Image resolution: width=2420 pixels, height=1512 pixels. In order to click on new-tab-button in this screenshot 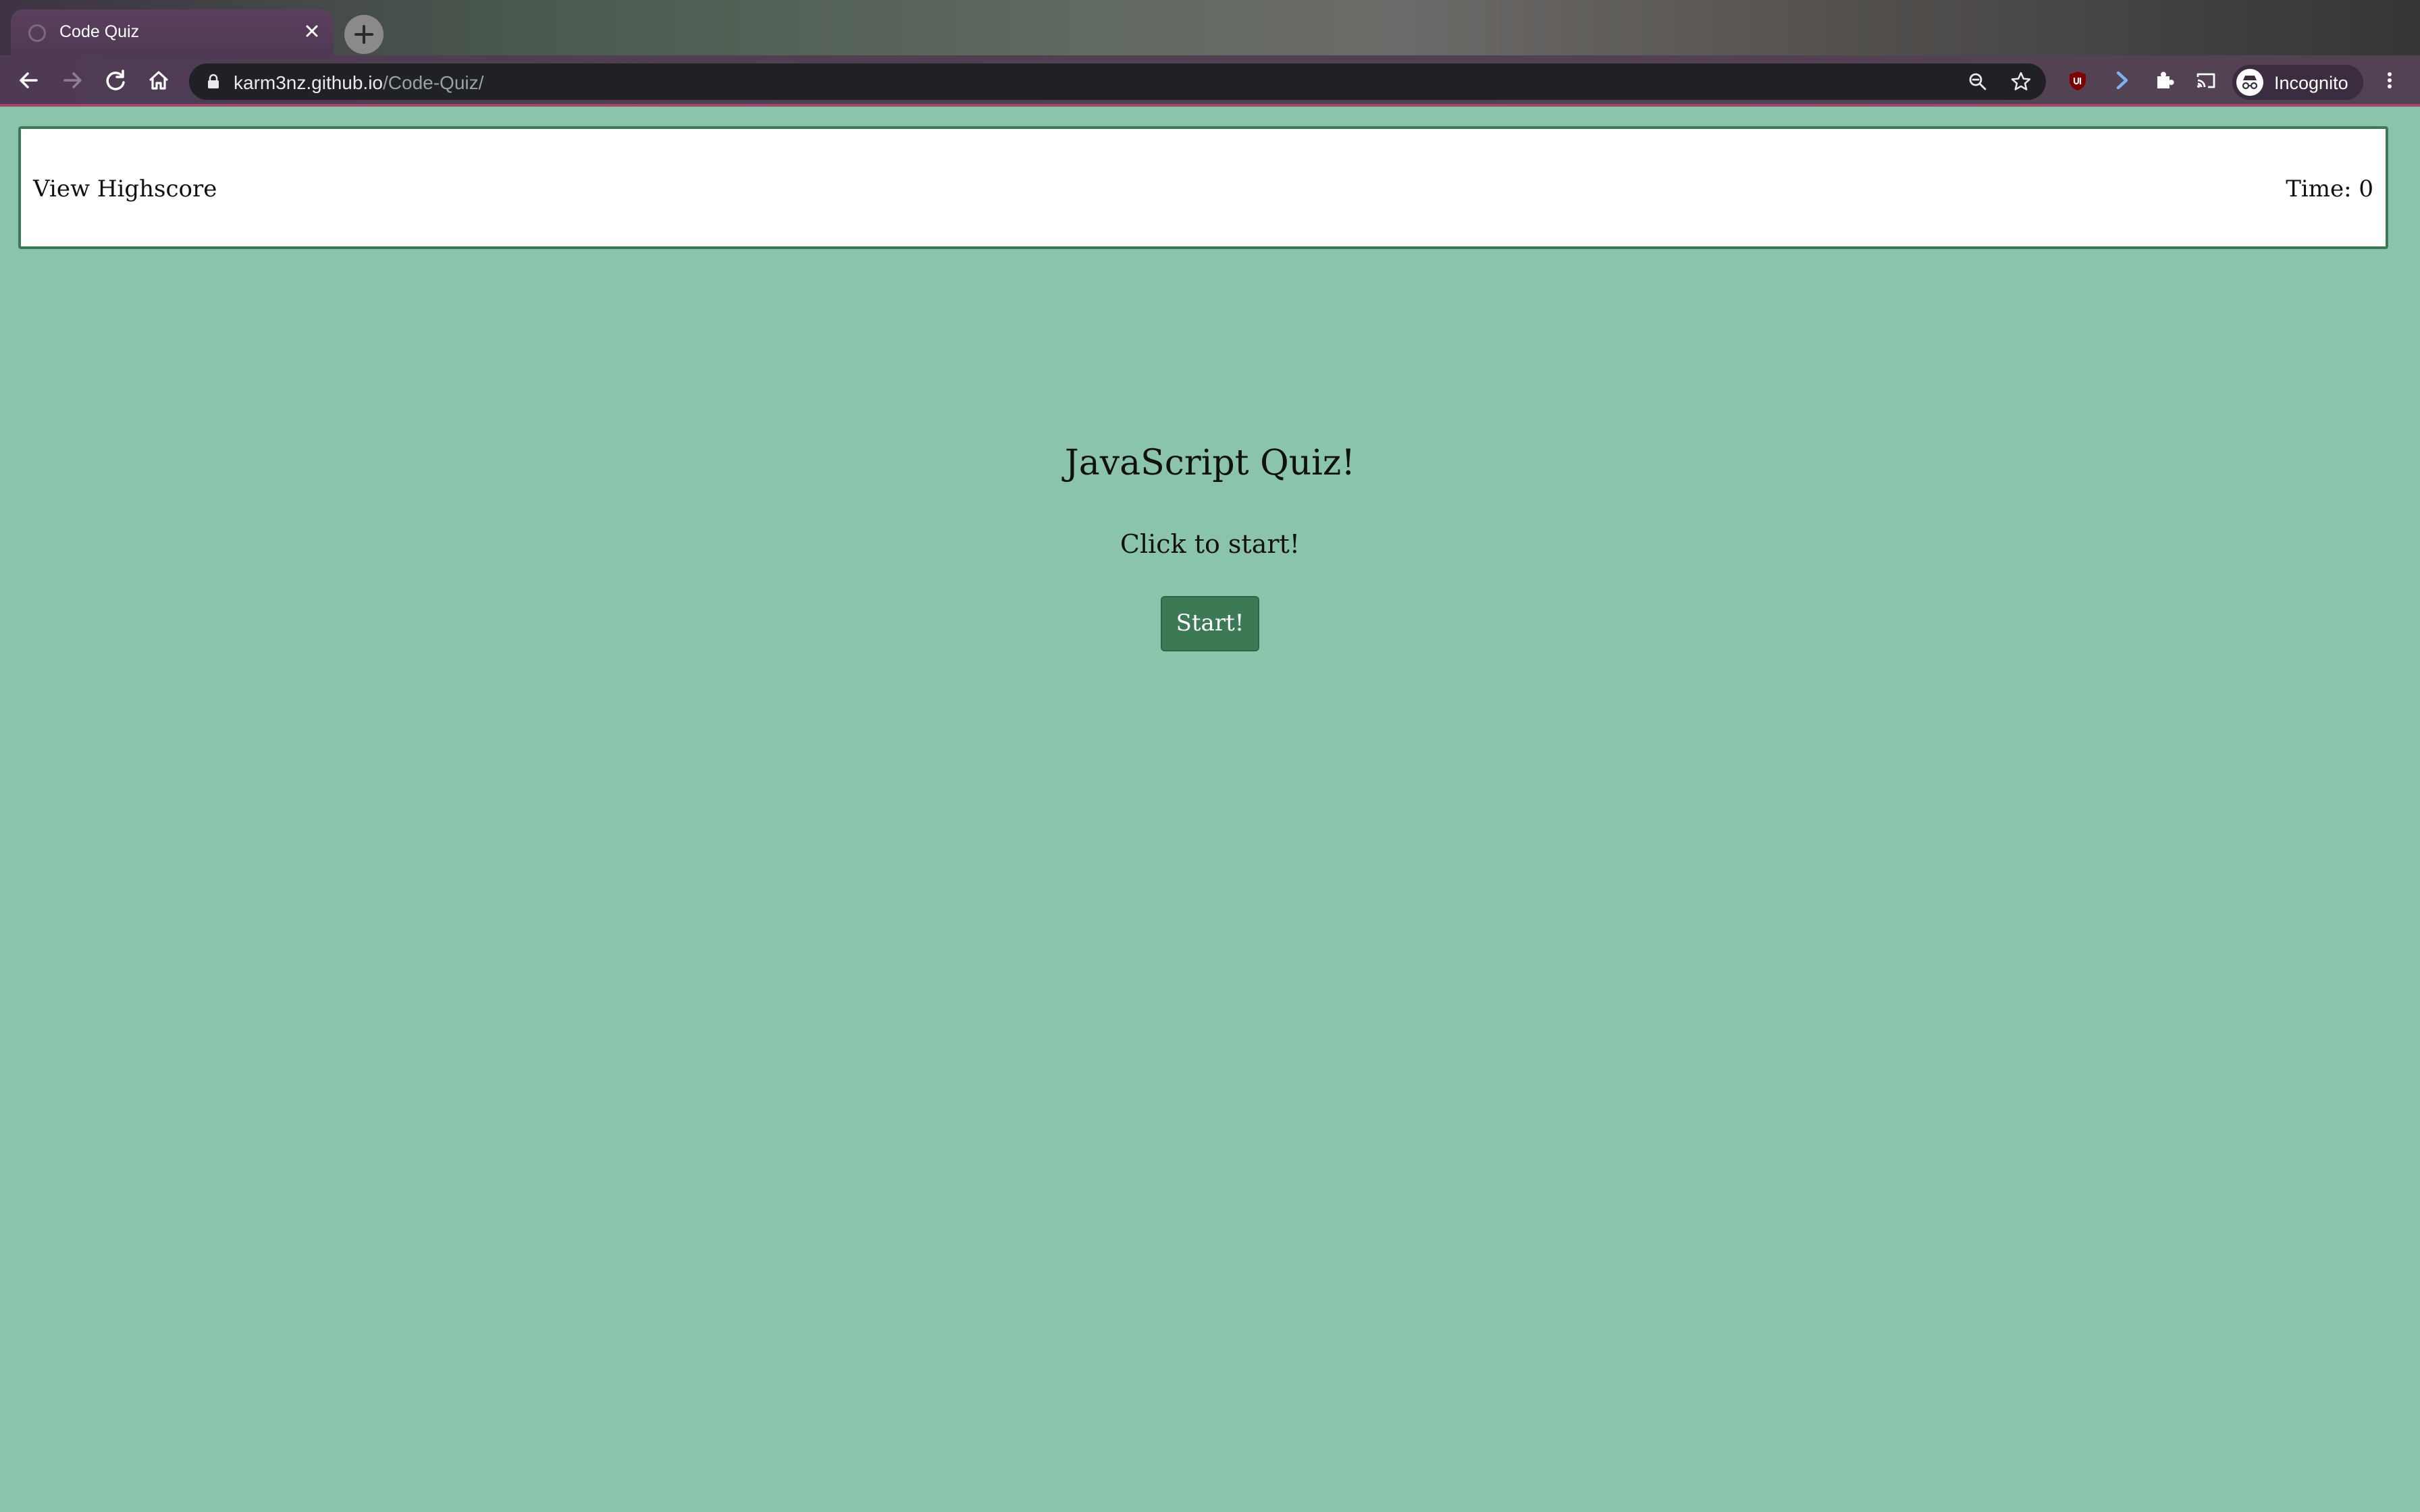, I will do `click(364, 34)`.